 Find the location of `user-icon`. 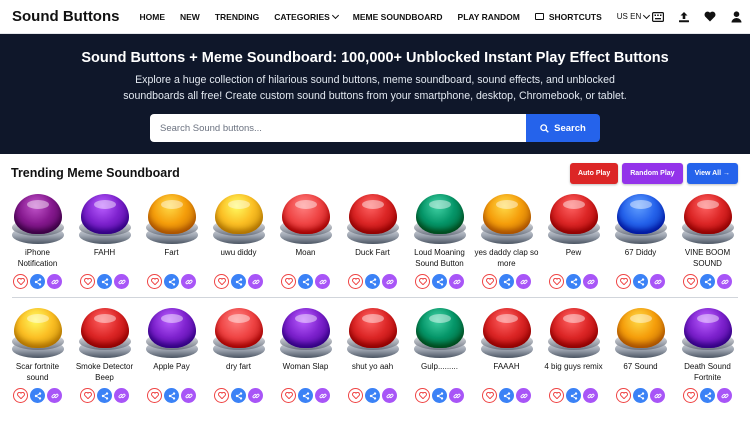

user-icon is located at coordinates (736, 16).